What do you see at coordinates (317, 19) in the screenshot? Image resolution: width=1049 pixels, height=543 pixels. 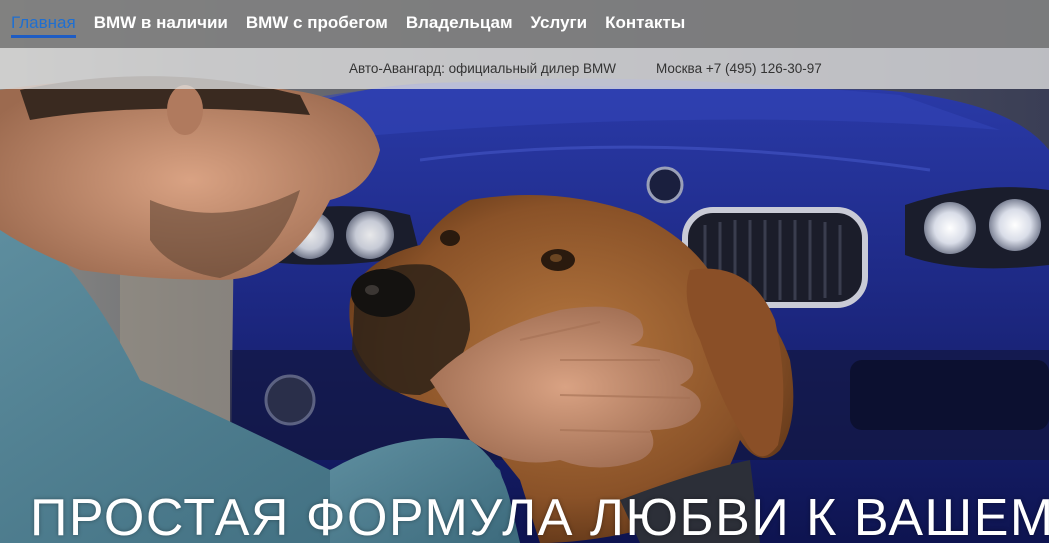 I see `nav-link-bmw-used: BMW с пробегом` at bounding box center [317, 19].